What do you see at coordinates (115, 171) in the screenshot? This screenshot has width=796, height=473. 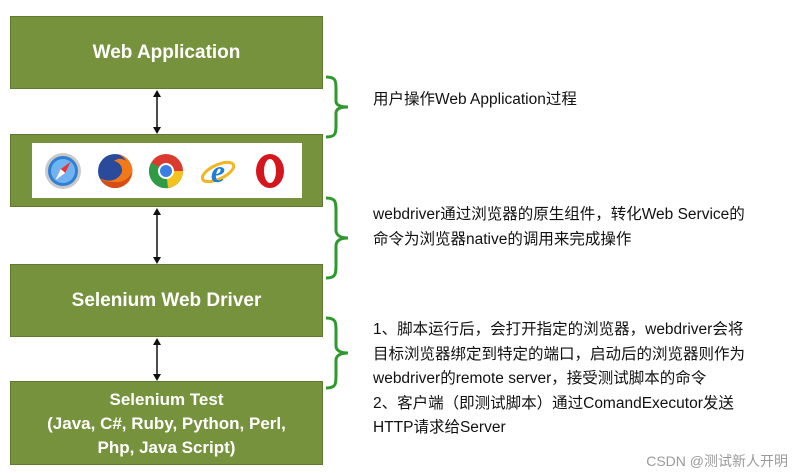 I see `firefox-icon` at bounding box center [115, 171].